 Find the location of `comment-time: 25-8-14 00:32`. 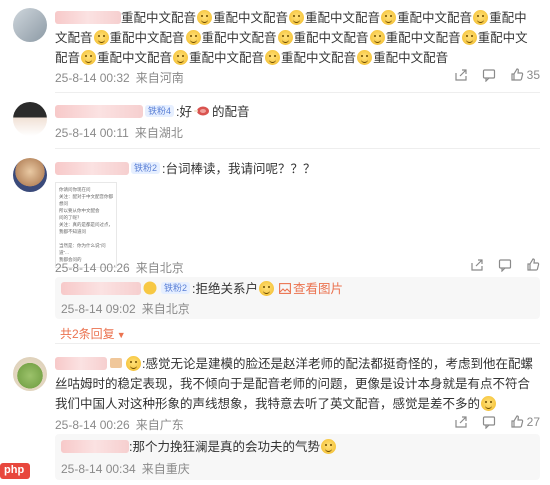

comment-time: 25-8-14 00:32 is located at coordinates (92, 78).